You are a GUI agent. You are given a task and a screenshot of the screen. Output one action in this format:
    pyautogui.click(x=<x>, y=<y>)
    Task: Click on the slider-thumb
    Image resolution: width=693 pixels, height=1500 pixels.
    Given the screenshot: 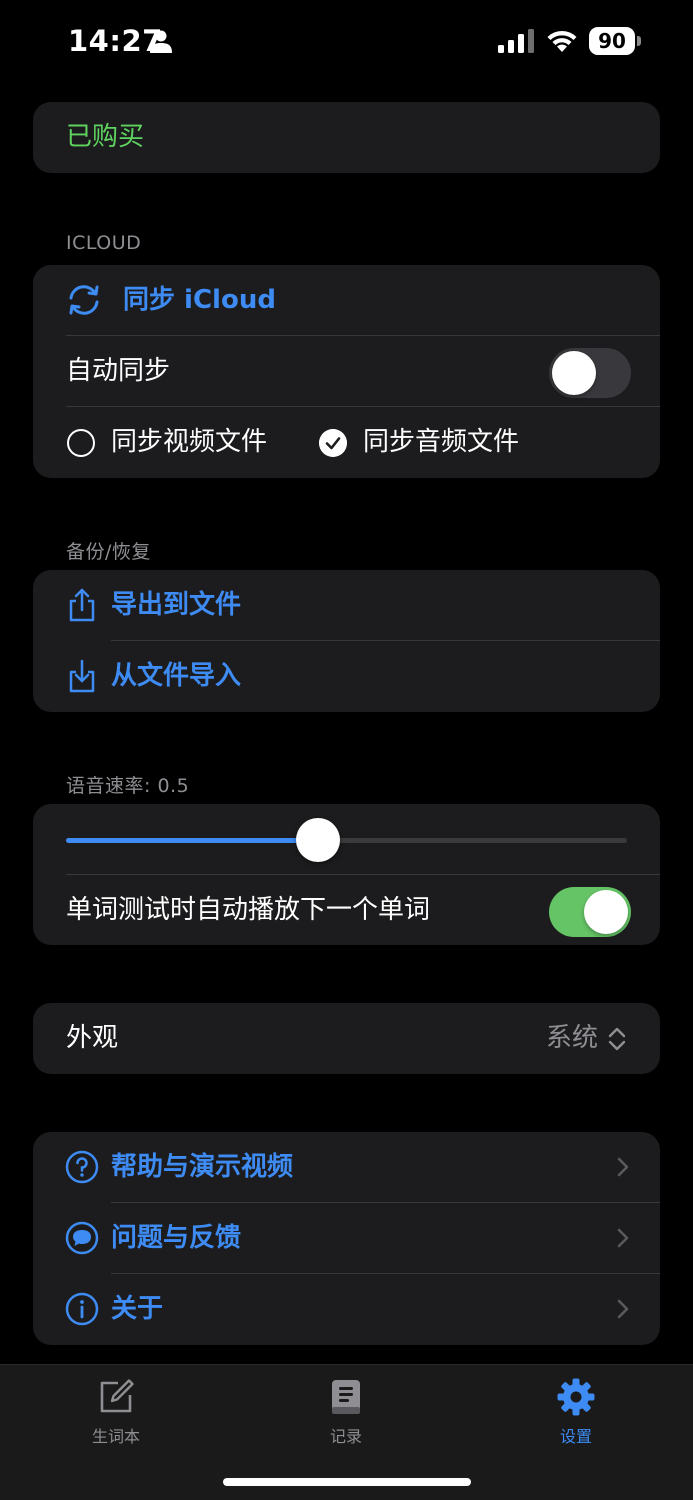 What is the action you would take?
    pyautogui.click(x=318, y=840)
    